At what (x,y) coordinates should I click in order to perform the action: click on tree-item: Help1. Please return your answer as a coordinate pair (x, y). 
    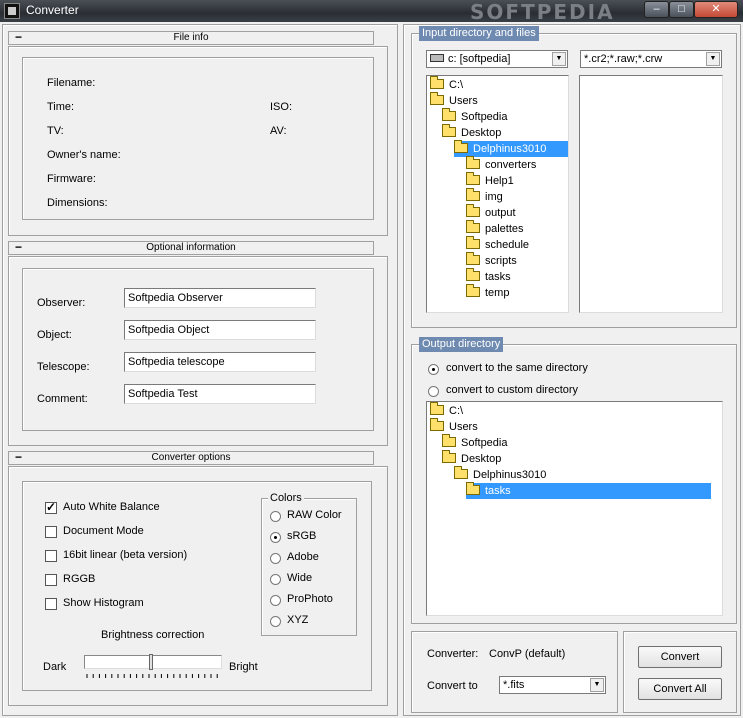
    Looking at the image, I should click on (497, 180).